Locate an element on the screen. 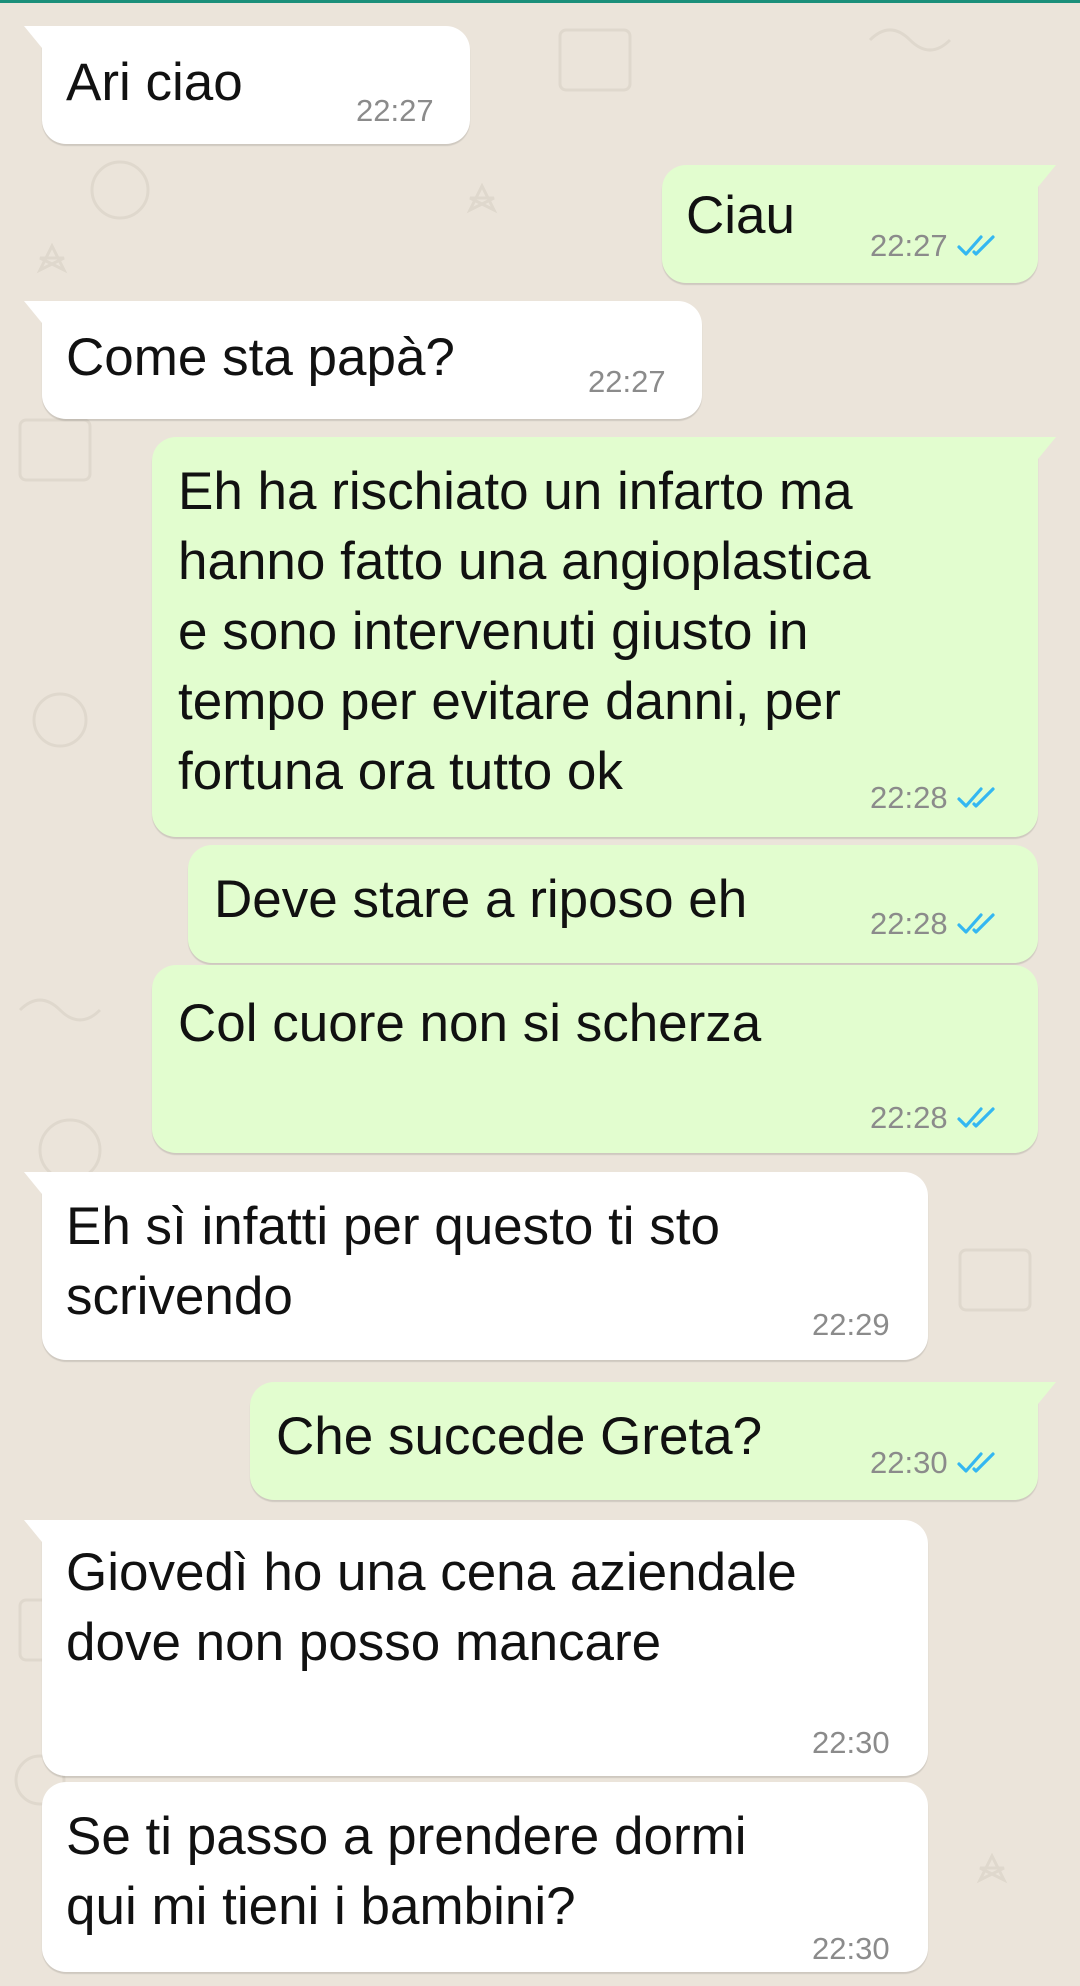 The height and width of the screenshot is (1986, 1080). message-text: Come sta papà? is located at coordinates (260, 357).